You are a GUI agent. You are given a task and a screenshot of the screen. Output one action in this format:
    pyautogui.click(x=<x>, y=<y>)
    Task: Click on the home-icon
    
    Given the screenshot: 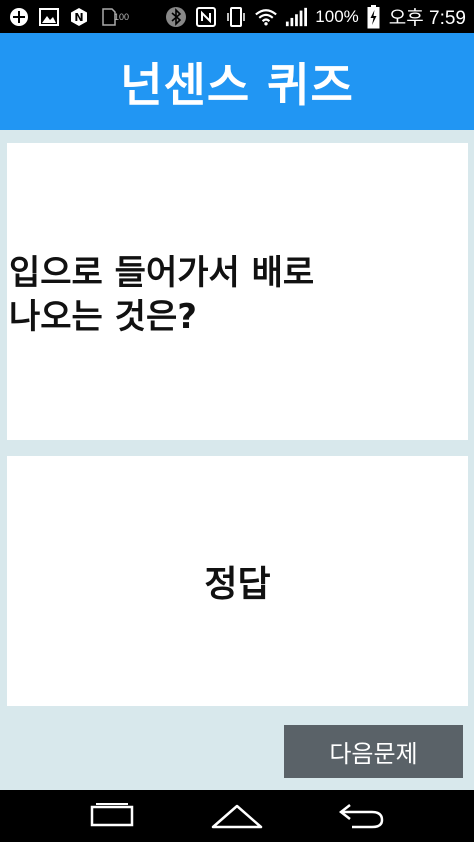 What is the action you would take?
    pyautogui.click(x=237, y=816)
    